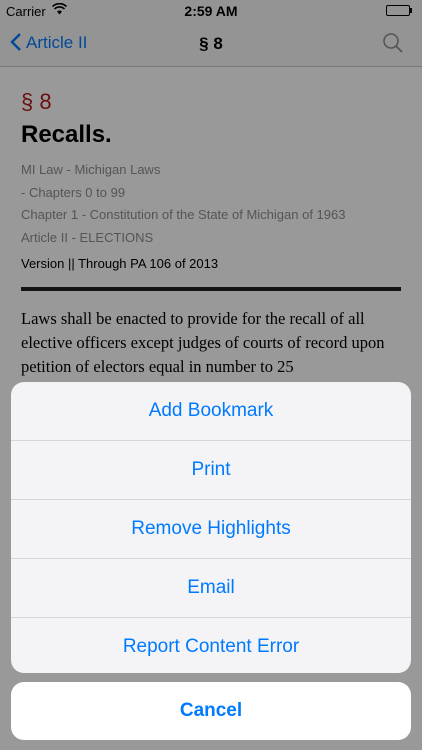 The height and width of the screenshot is (750, 422). Describe the element at coordinates (211, 588) in the screenshot. I see `email-button: Email` at that location.